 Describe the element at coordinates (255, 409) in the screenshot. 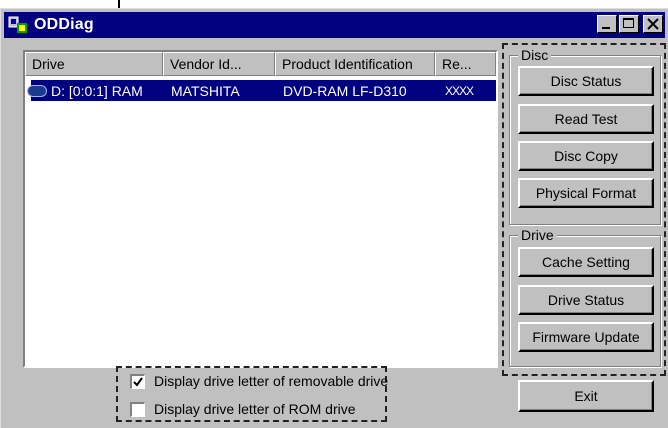

I see `rom-drive-label: Display drive letter of ROM drive` at that location.